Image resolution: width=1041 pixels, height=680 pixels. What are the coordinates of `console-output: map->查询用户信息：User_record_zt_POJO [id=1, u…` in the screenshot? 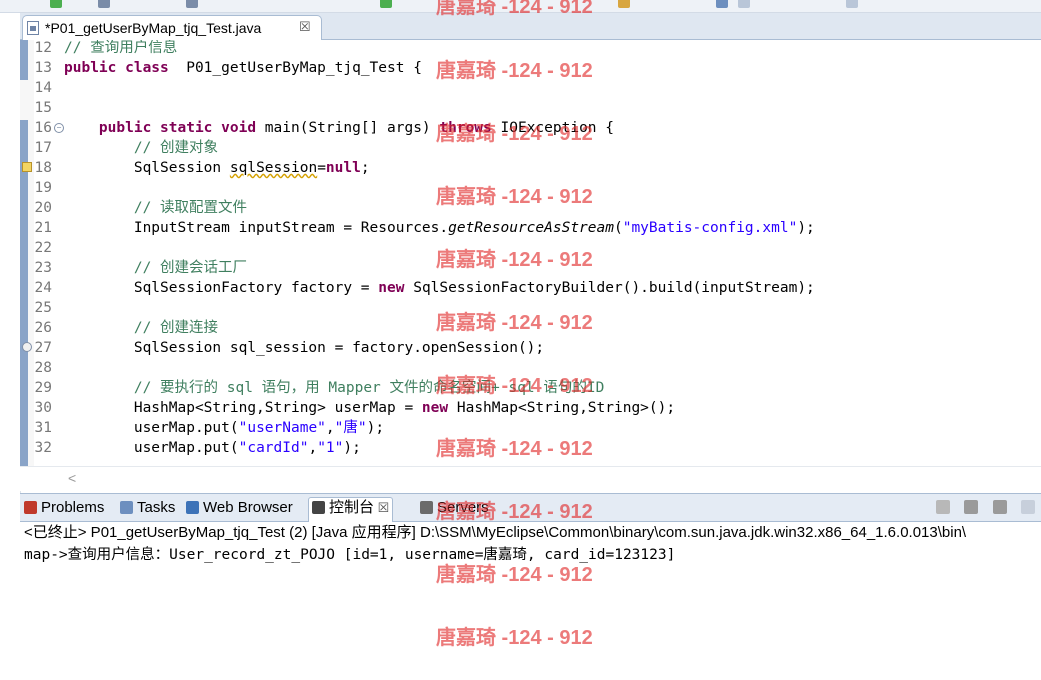 It's located at (350, 555).